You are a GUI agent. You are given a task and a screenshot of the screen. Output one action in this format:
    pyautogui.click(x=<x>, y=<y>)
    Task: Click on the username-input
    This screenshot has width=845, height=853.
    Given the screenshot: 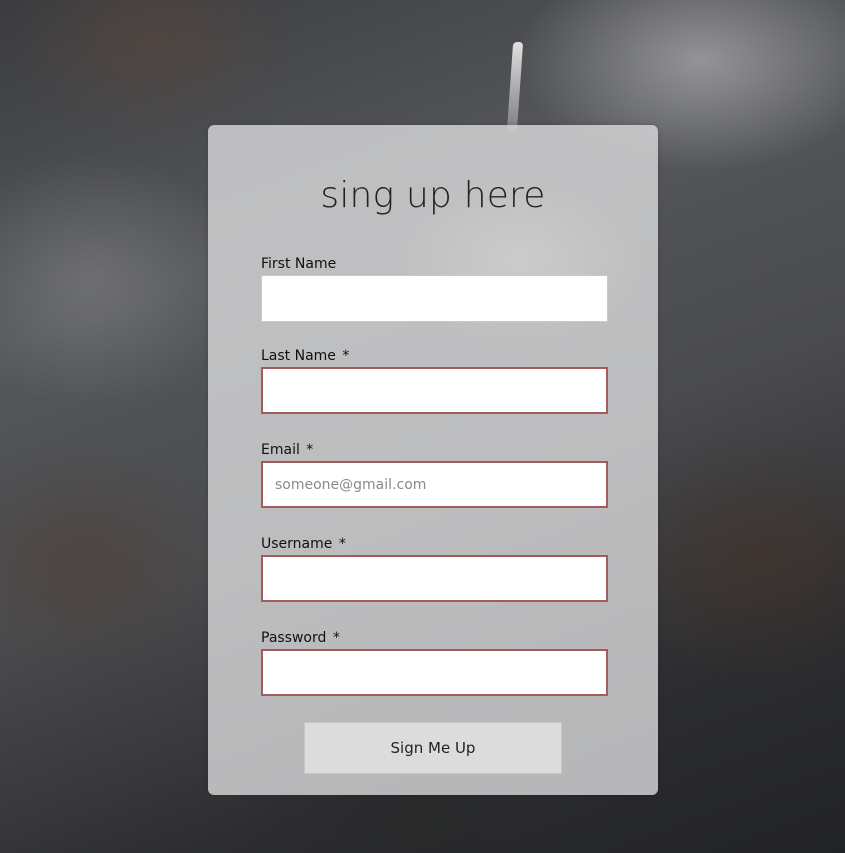 What is the action you would take?
    pyautogui.click(x=434, y=578)
    